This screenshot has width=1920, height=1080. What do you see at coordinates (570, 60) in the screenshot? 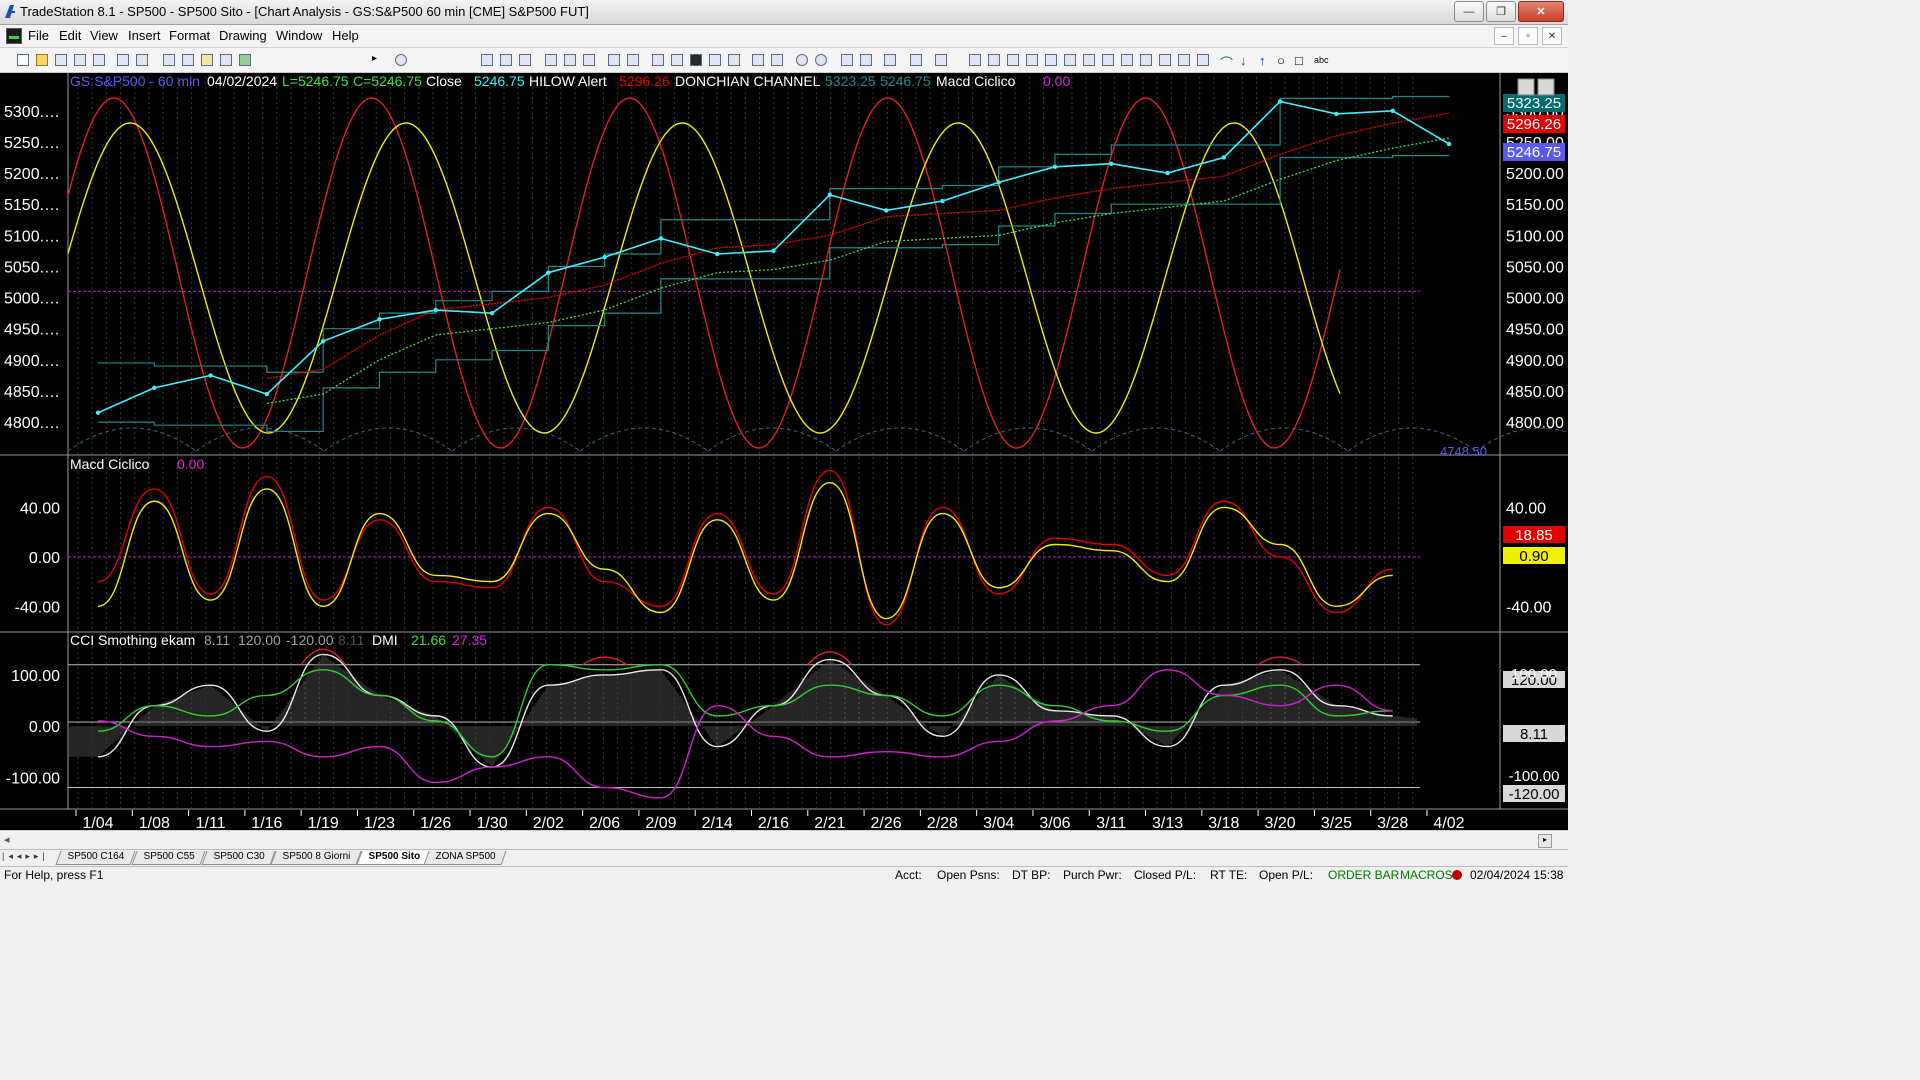
I see `optionstation-icon` at bounding box center [570, 60].